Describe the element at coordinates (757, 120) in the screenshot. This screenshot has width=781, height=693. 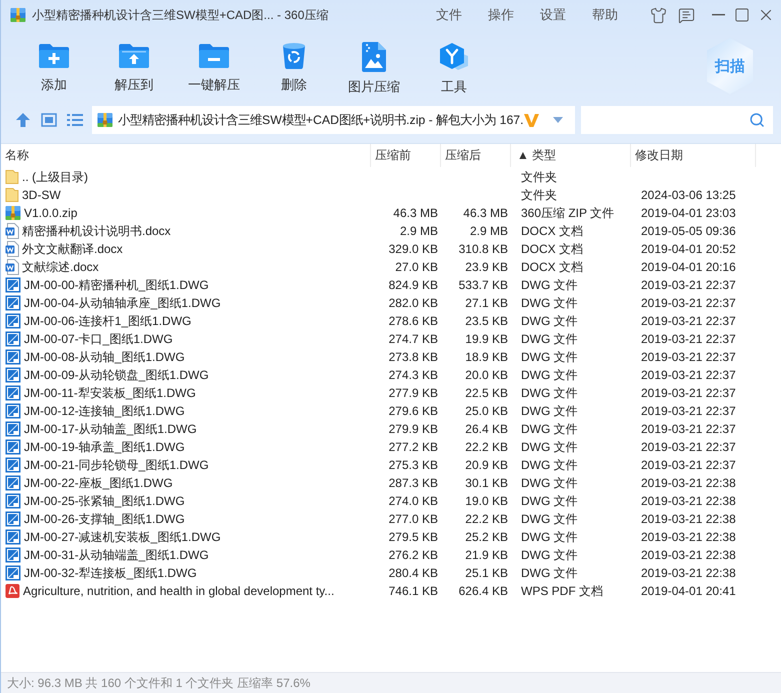
I see `search-icon` at that location.